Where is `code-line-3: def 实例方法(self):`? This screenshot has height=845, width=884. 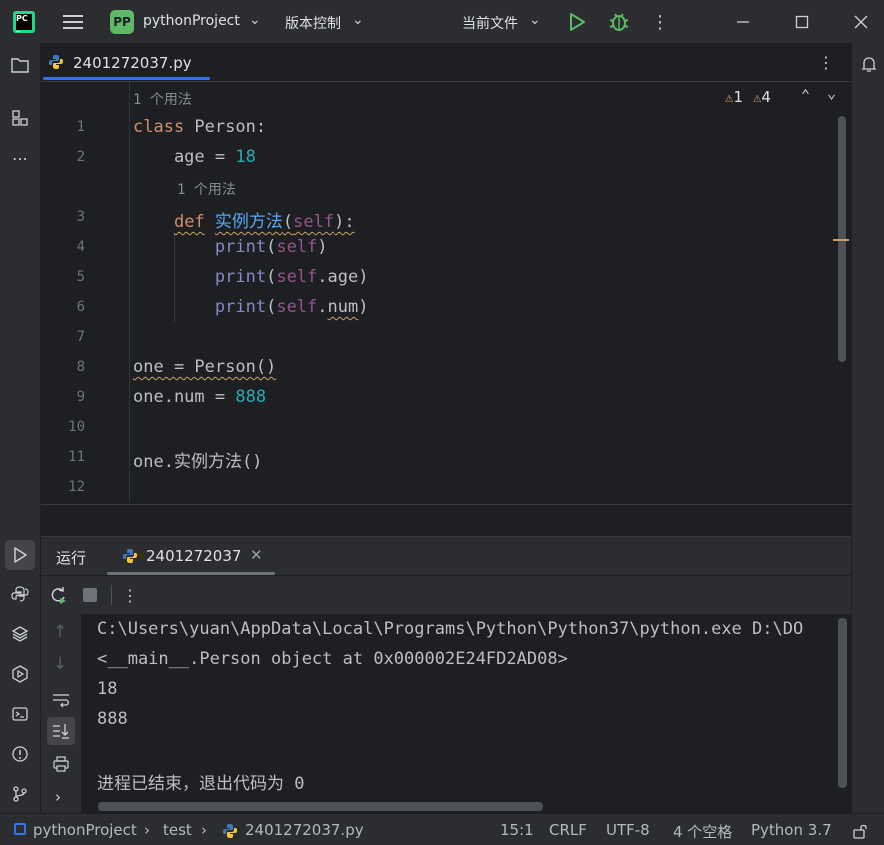
code-line-3: def 实例方法(self): is located at coordinates (264, 222).